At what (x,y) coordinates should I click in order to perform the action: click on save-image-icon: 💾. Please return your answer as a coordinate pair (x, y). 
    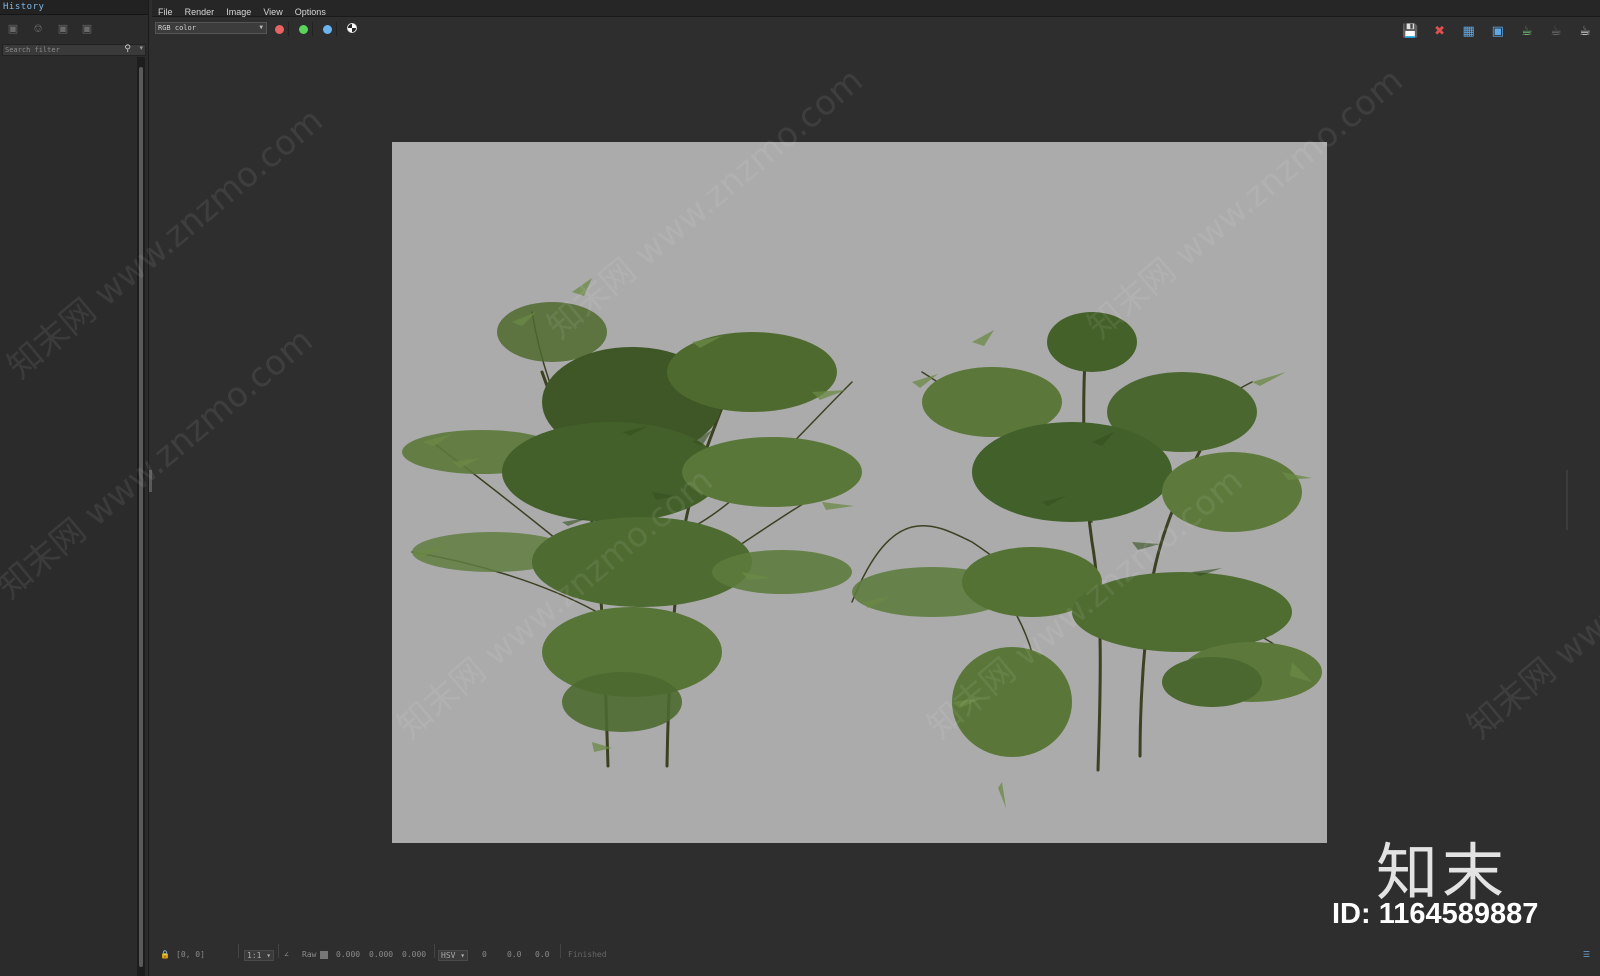
    Looking at the image, I should click on (1410, 32).